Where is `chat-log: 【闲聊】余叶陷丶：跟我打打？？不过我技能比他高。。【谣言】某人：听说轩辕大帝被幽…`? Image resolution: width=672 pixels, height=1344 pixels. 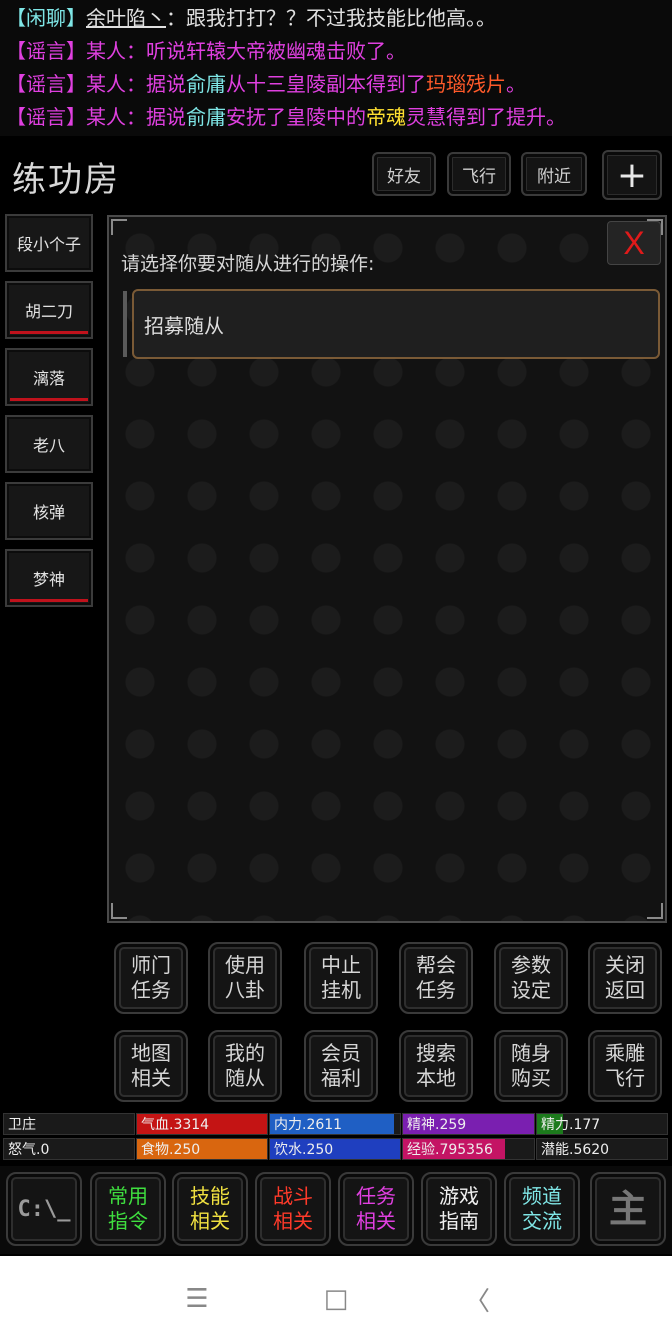 chat-log: 【闲聊】余叶陷丶：跟我打打？？不过我技能比他高。。【谣言】某人：听说轩辕大帝被幽… is located at coordinates (336, 68).